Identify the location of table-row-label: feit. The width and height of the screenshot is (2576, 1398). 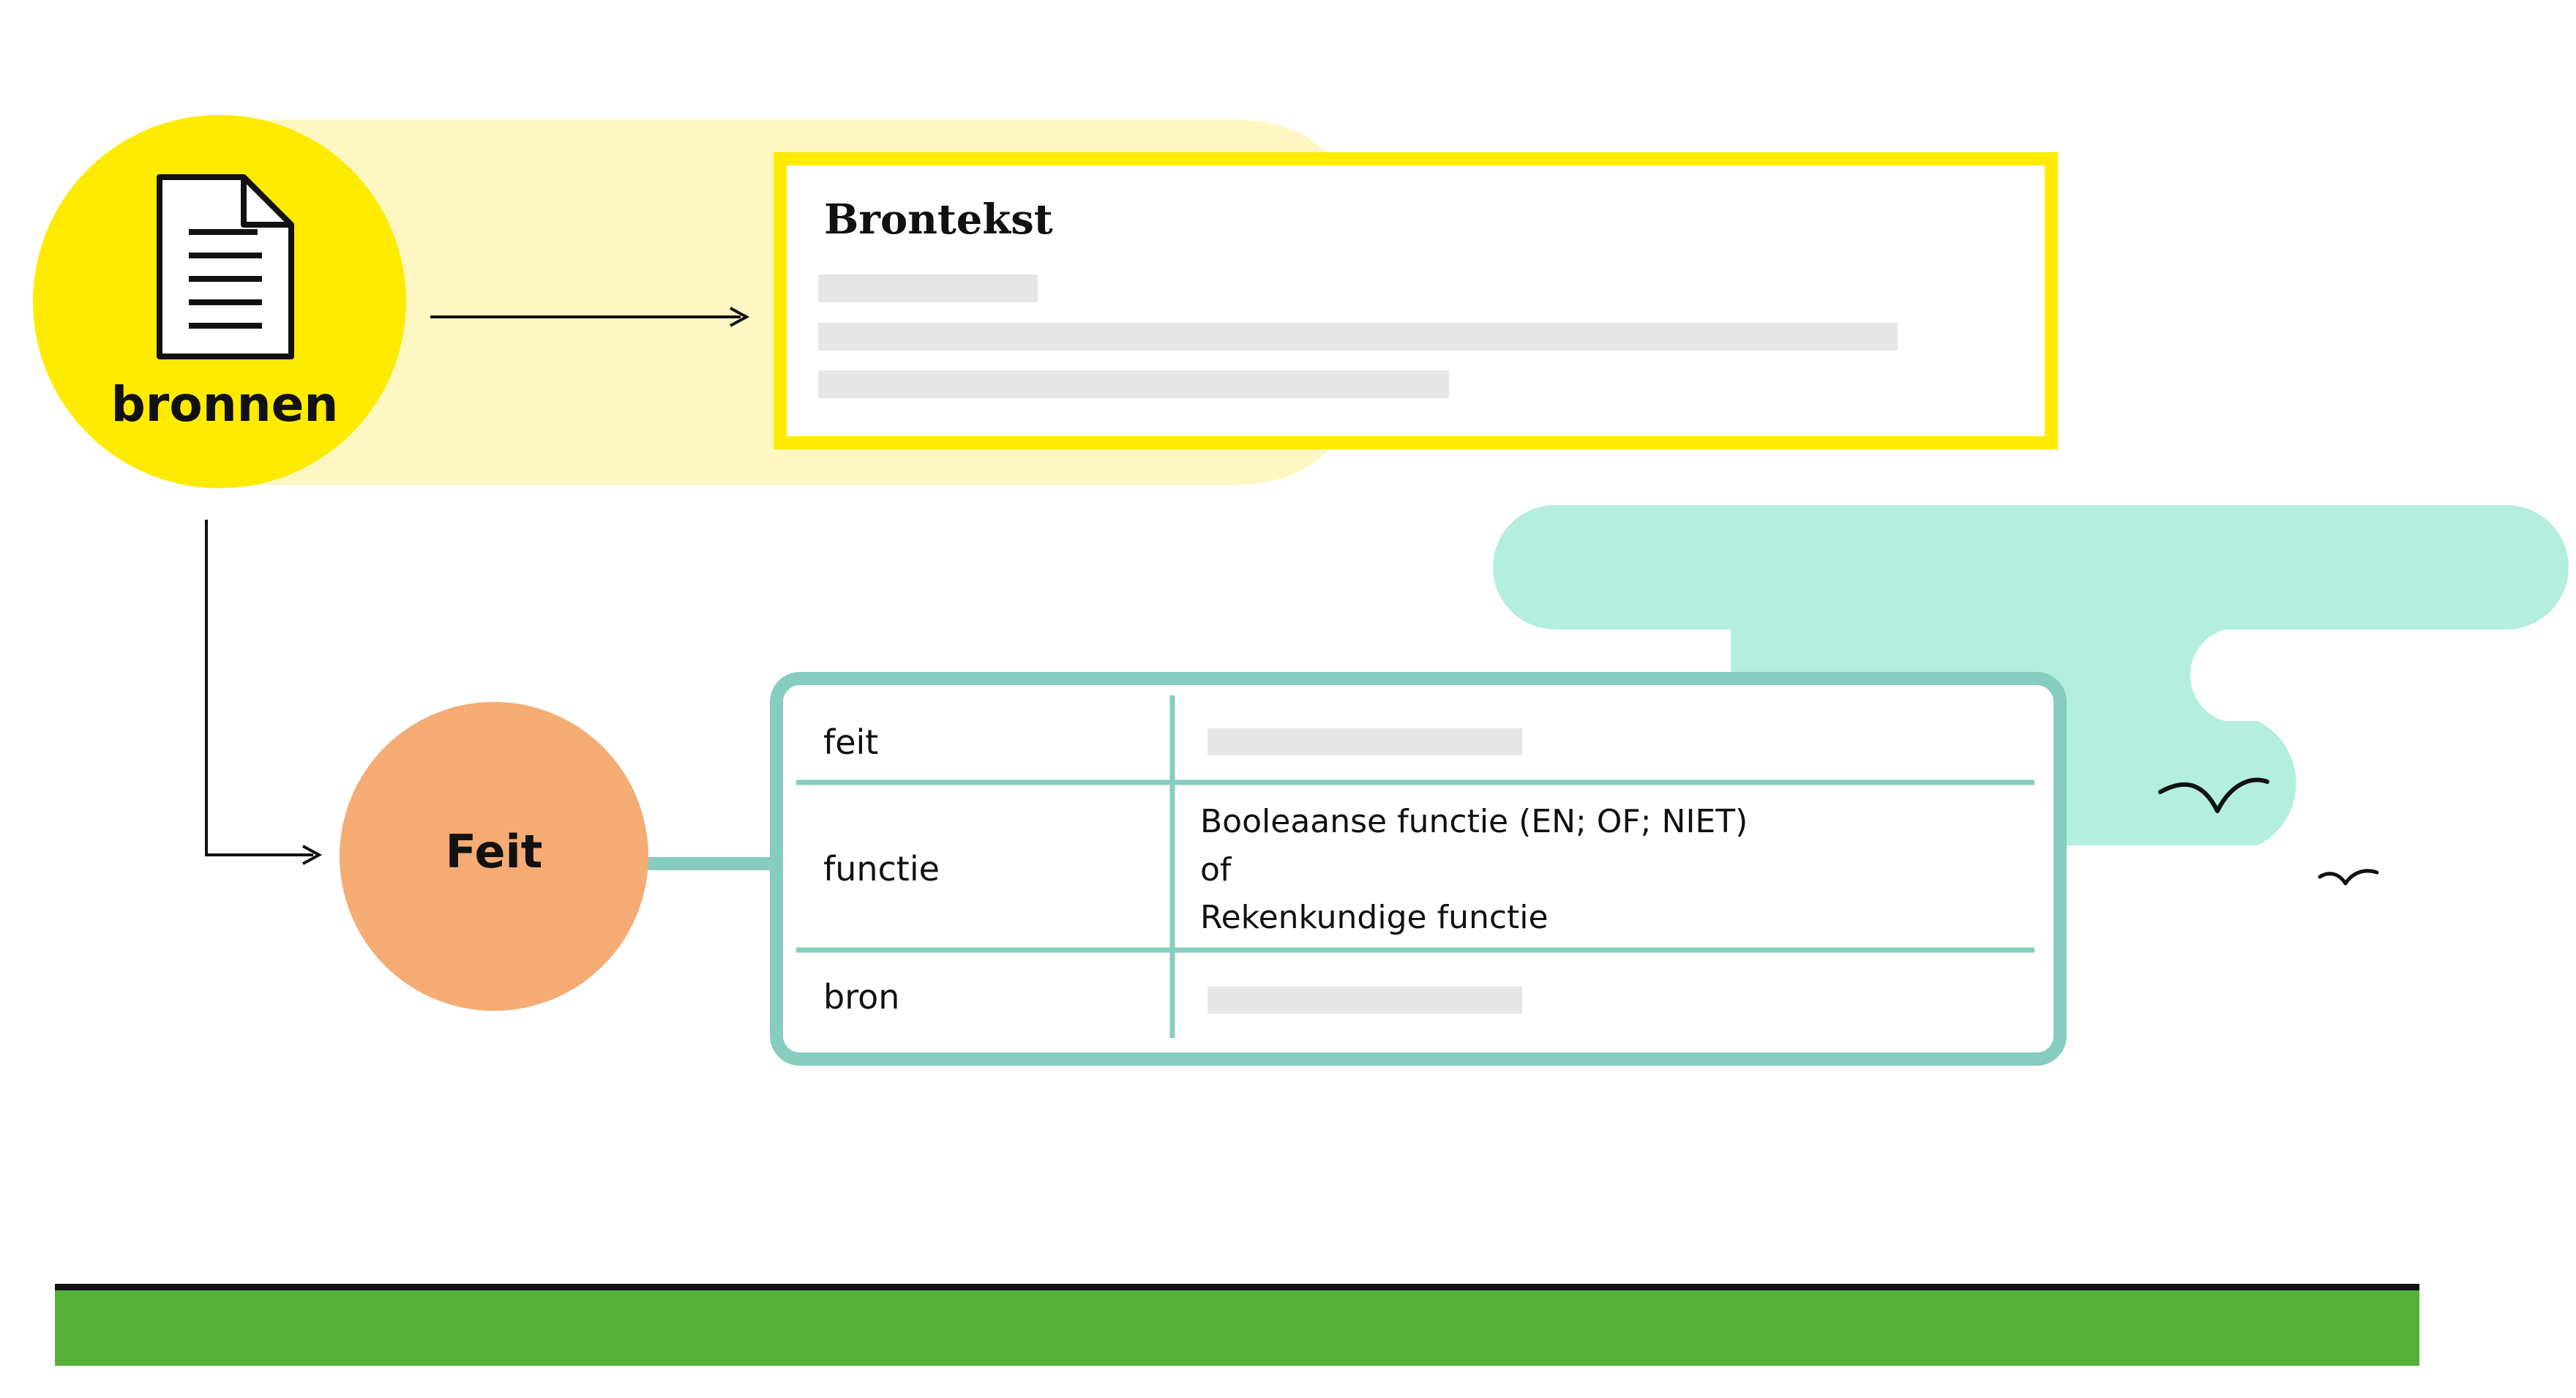
(850, 742).